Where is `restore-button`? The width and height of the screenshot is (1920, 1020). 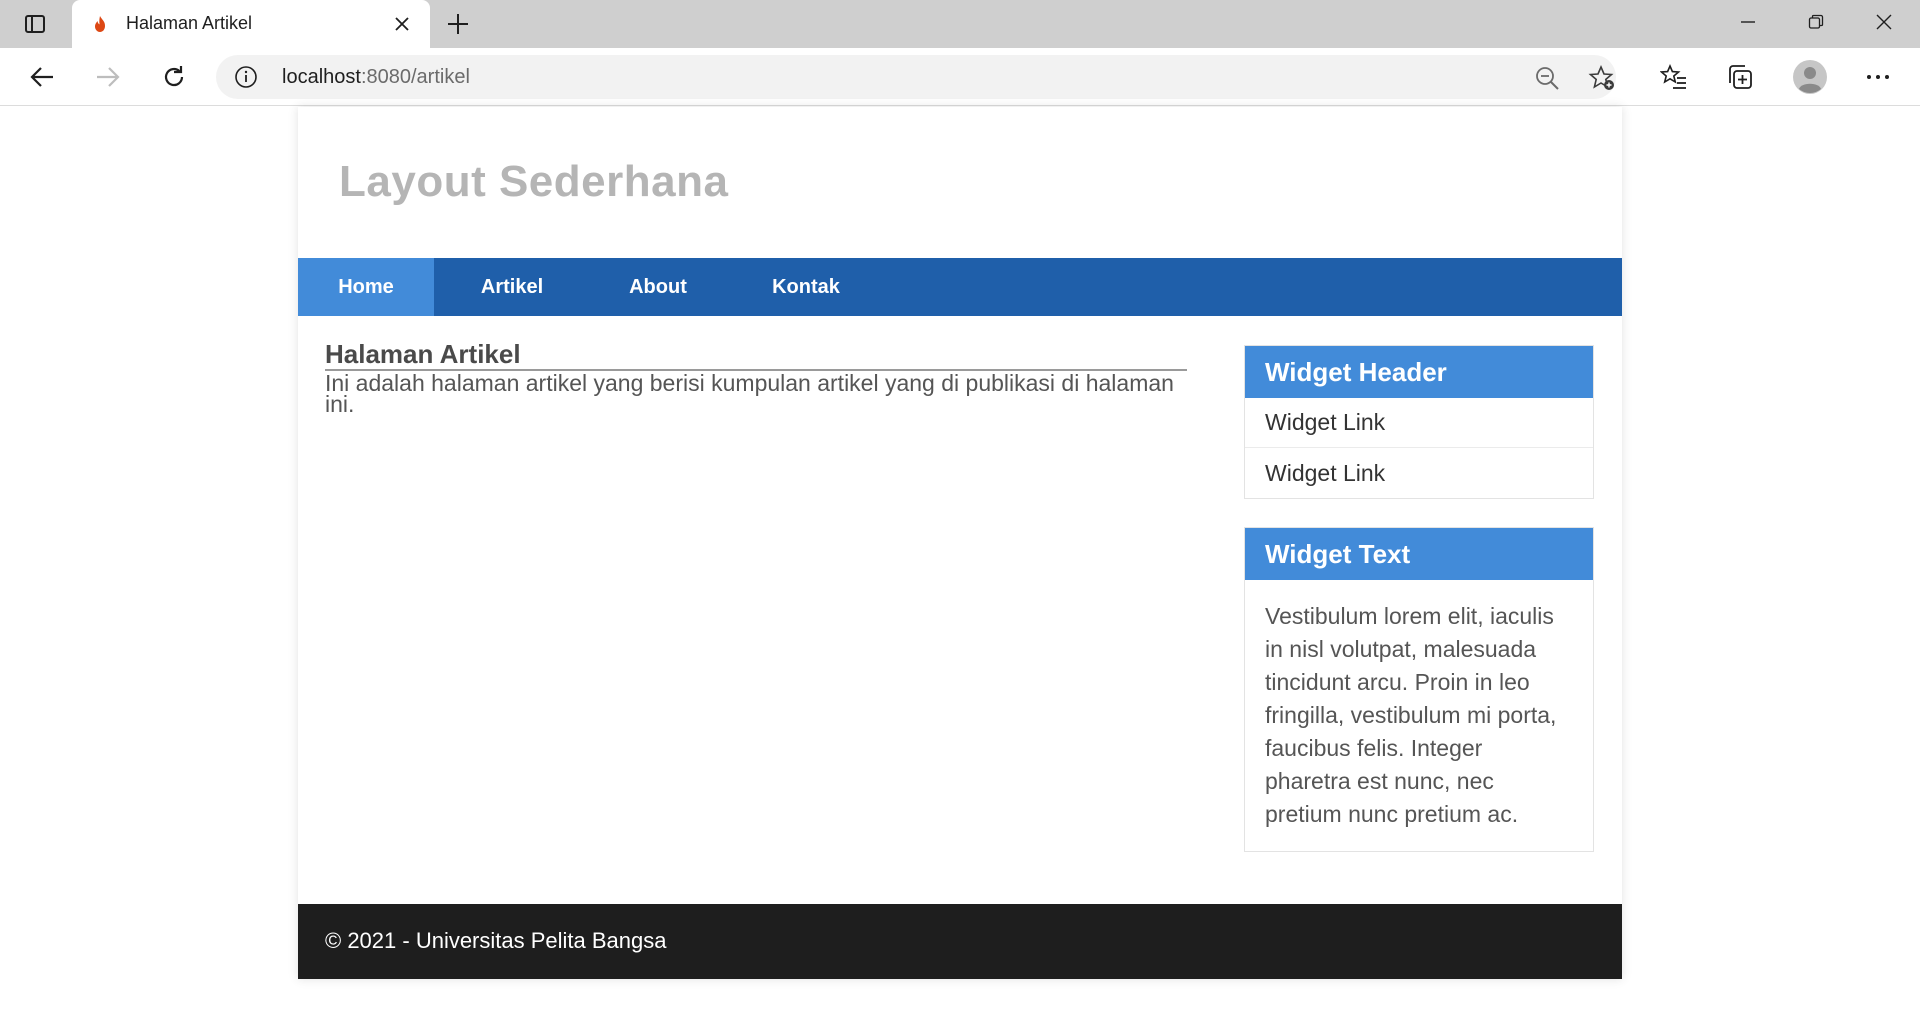 restore-button is located at coordinates (1816, 22).